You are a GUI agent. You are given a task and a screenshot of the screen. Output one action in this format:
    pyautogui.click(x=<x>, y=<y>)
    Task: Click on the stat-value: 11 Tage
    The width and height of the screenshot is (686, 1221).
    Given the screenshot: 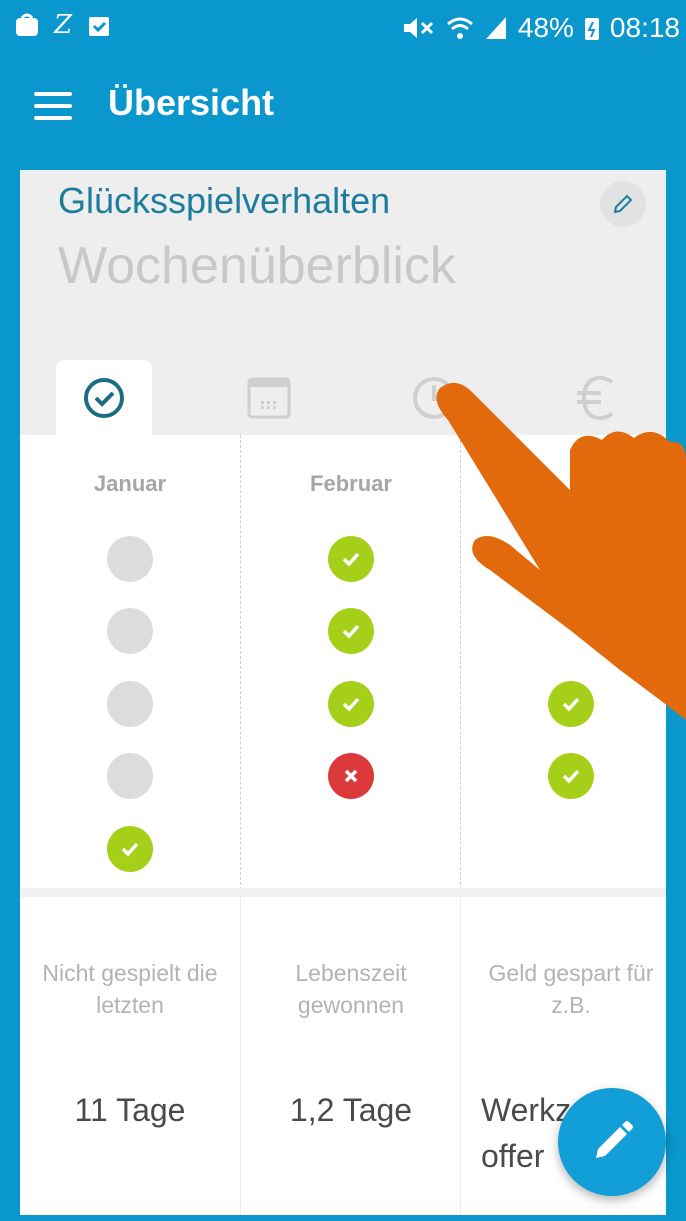 What is the action you would take?
    pyautogui.click(x=130, y=1110)
    